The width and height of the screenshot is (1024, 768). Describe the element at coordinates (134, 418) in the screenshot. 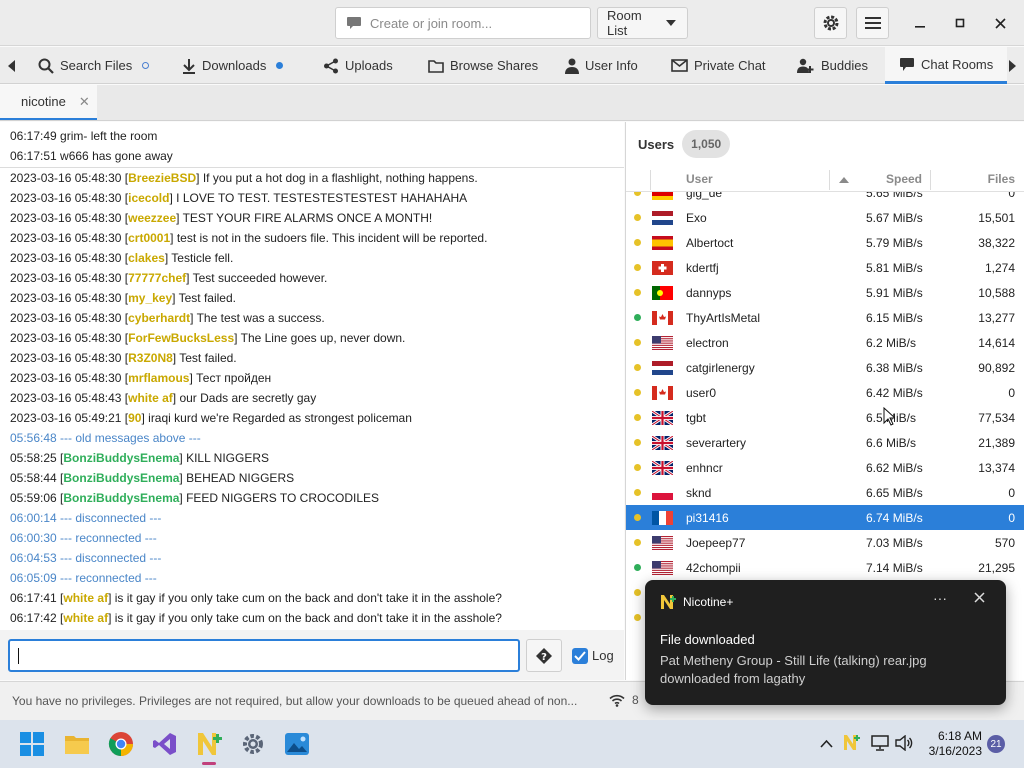

I see `chat-username: 90` at that location.